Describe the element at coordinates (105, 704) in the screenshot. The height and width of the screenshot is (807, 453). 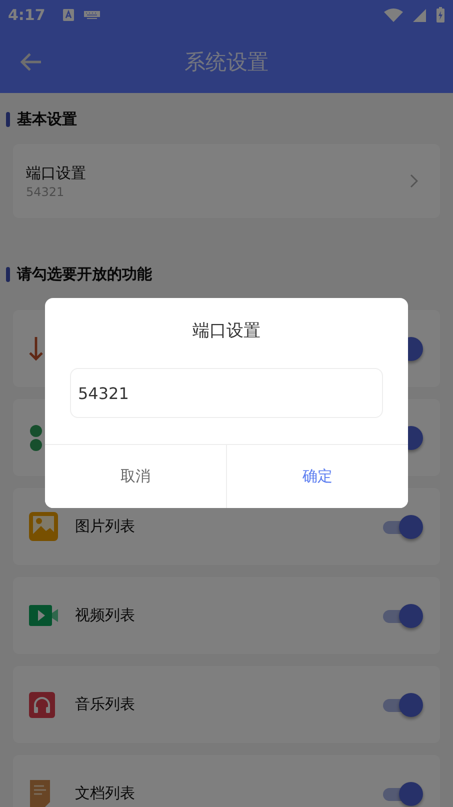
I see `feature-label: 音乐列表` at that location.